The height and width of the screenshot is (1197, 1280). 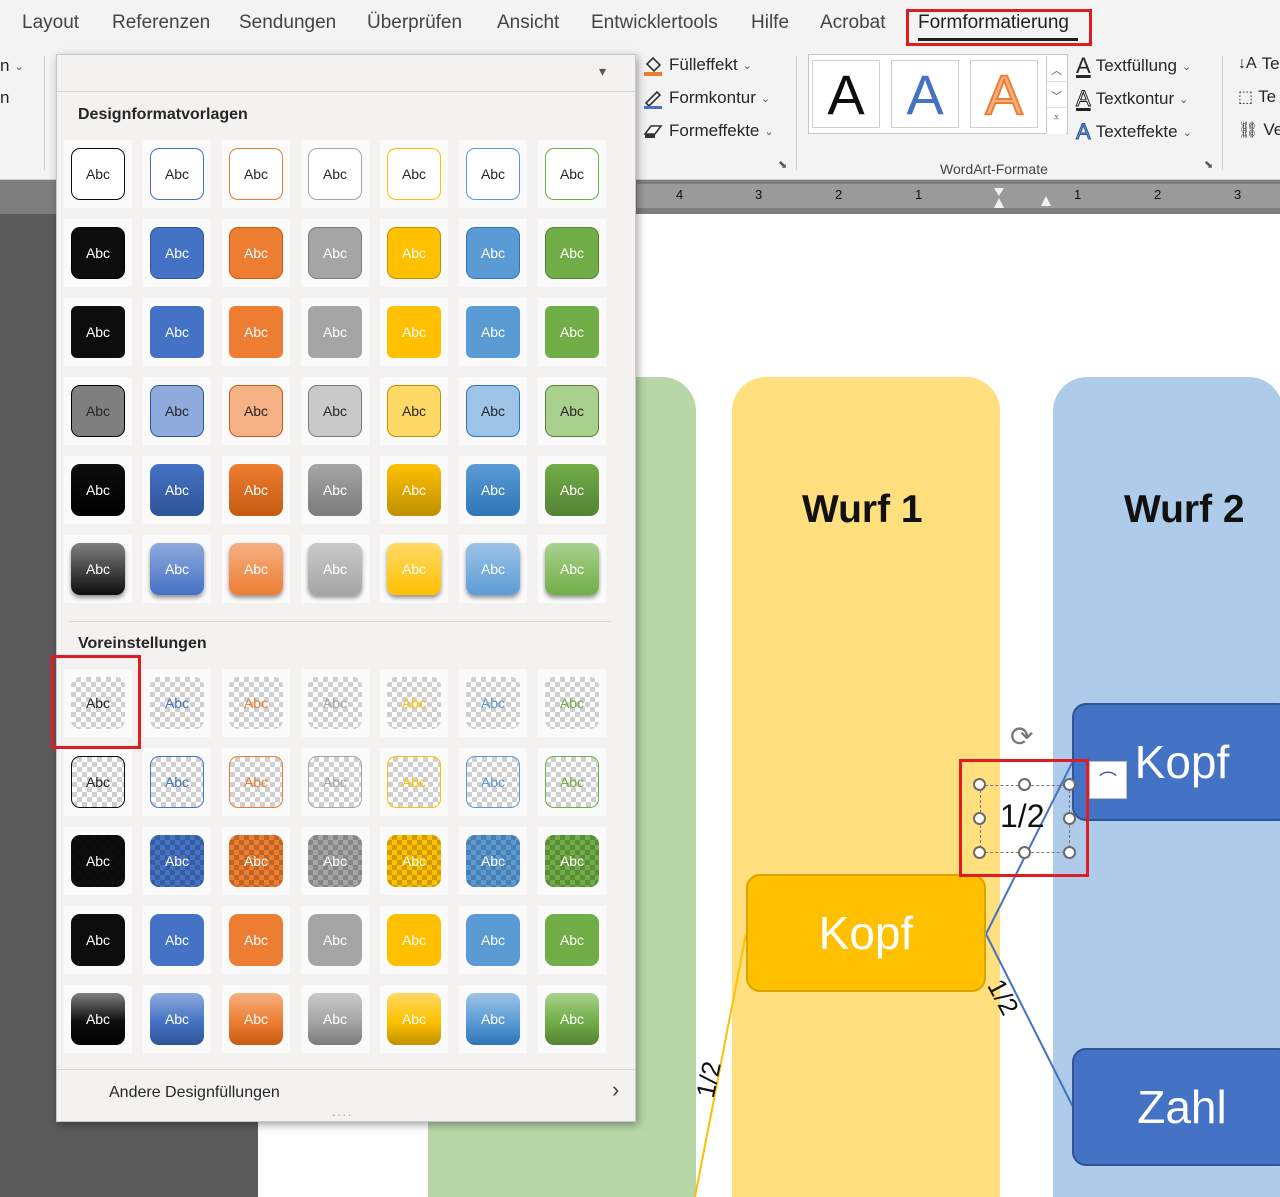 What do you see at coordinates (98, 569) in the screenshot?
I see `style-option-shadow-black: Abc` at bounding box center [98, 569].